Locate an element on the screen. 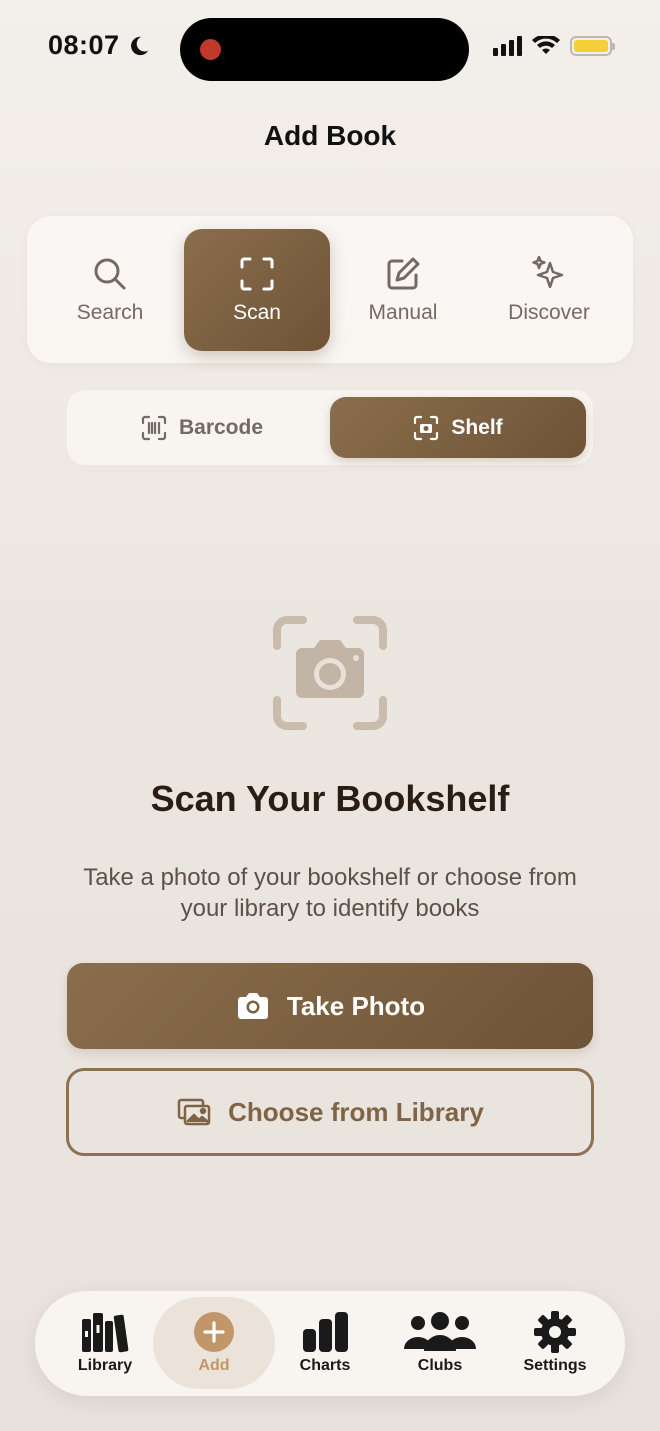 This screenshot has height=1431, width=660. mode-tab-scan: Scan is located at coordinates (257, 290).